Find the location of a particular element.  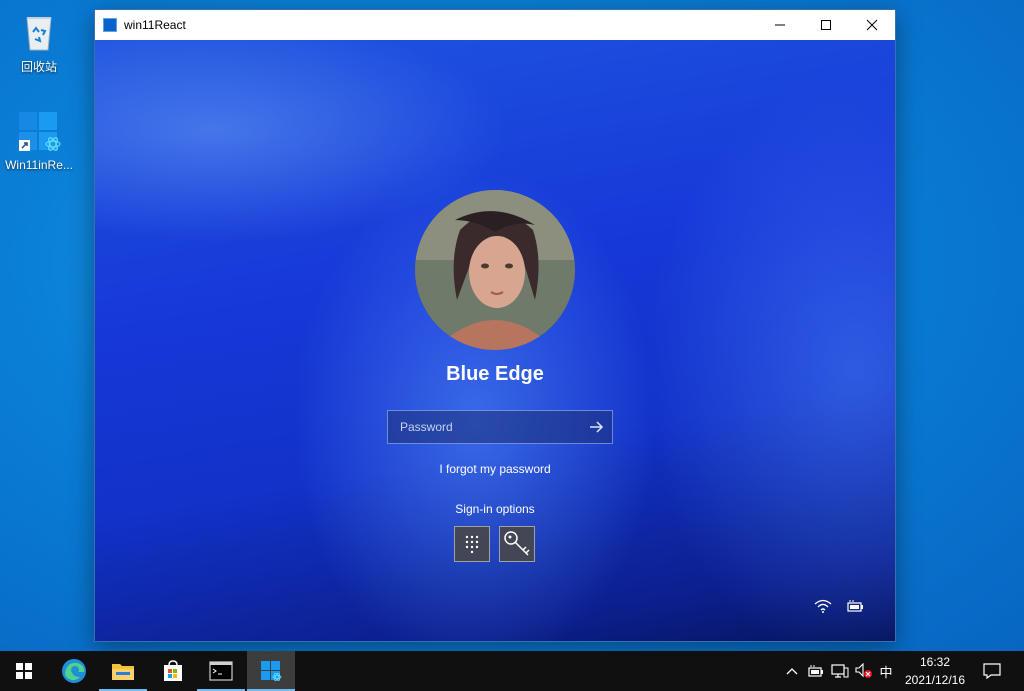

pin-keypad-icon is located at coordinates (472, 544).